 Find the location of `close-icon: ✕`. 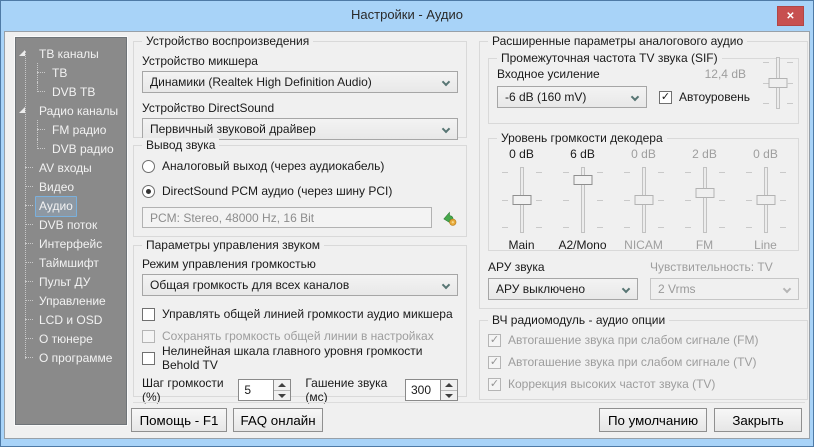

close-icon: ✕ is located at coordinates (790, 16).